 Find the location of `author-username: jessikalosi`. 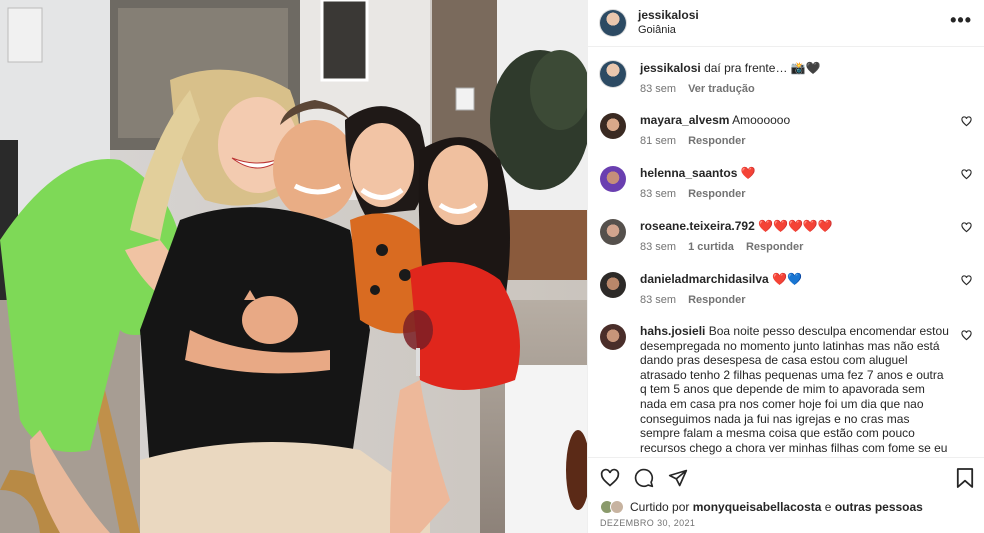

author-username: jessikalosi is located at coordinates (668, 15).